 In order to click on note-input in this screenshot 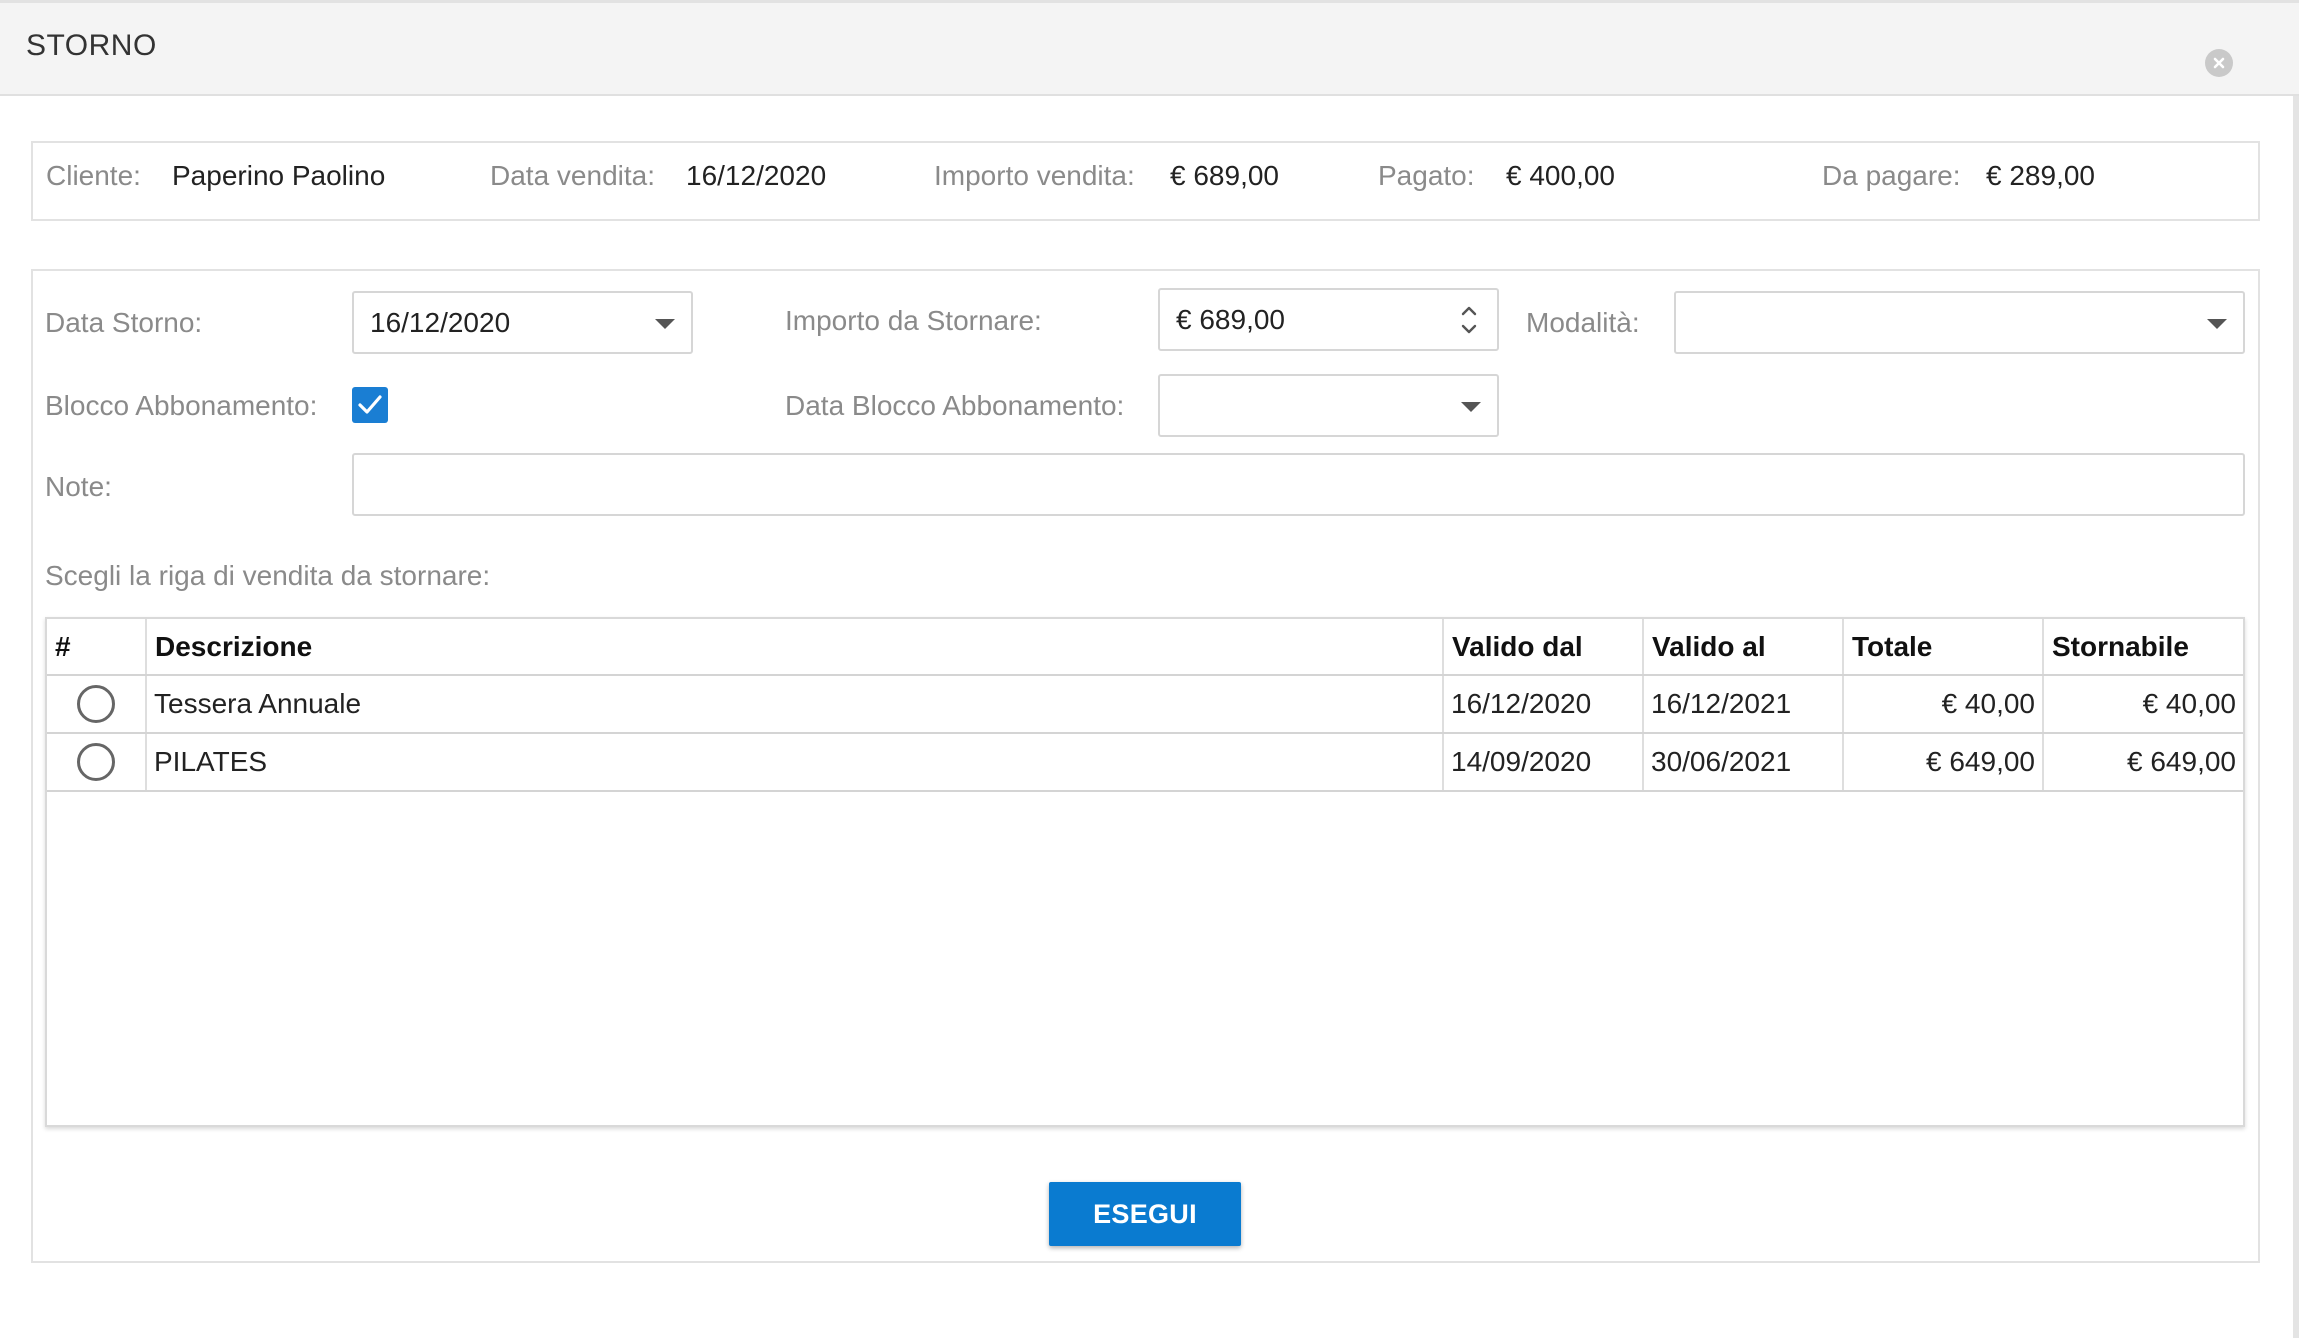, I will do `click(1298, 484)`.